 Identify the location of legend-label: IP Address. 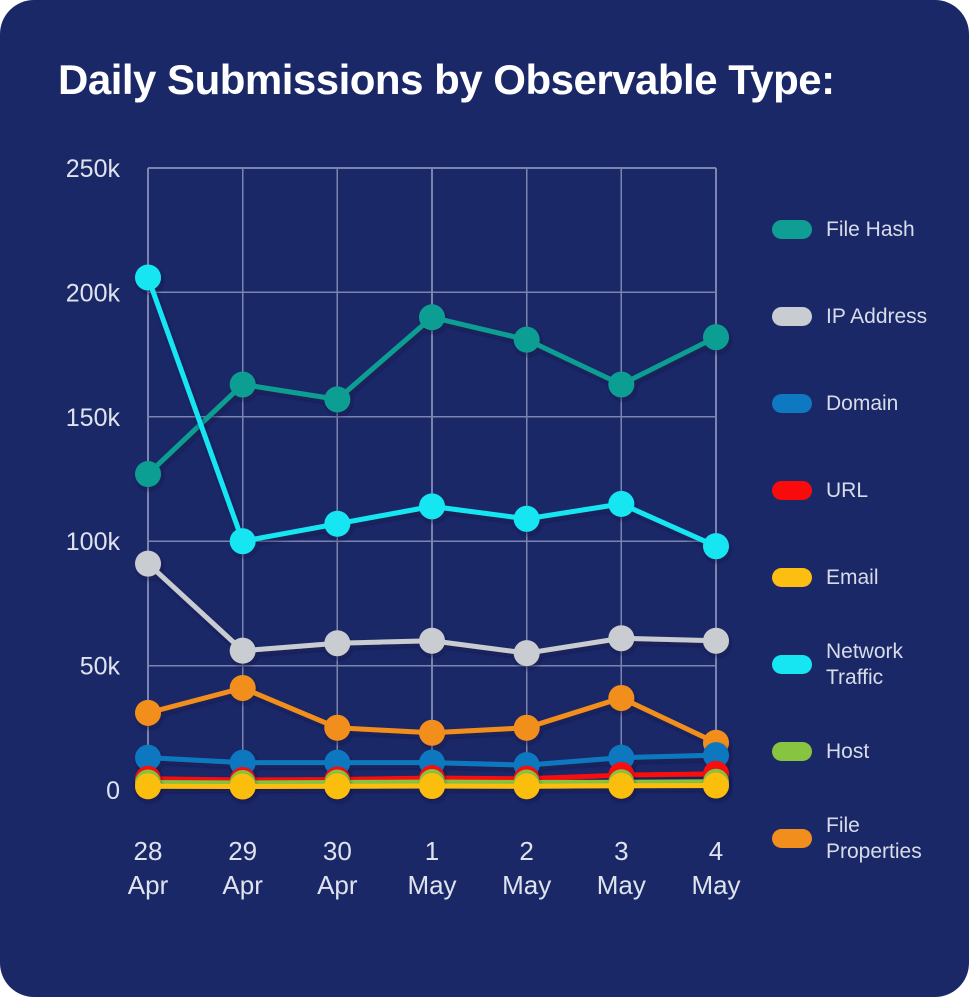
(877, 316).